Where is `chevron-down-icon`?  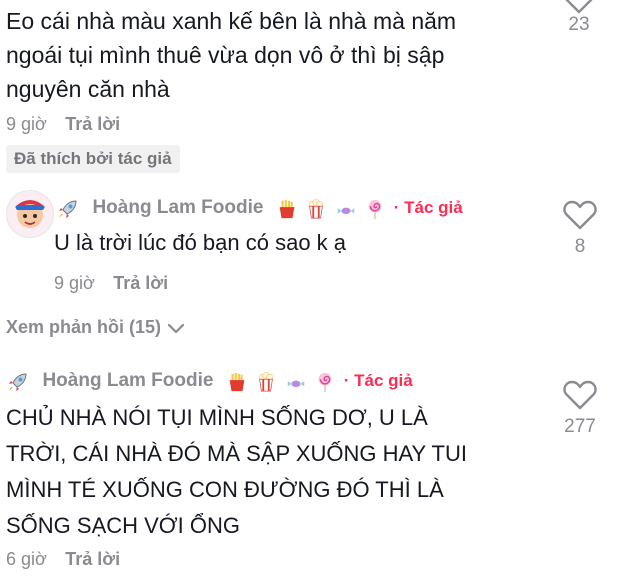 chevron-down-icon is located at coordinates (176, 328).